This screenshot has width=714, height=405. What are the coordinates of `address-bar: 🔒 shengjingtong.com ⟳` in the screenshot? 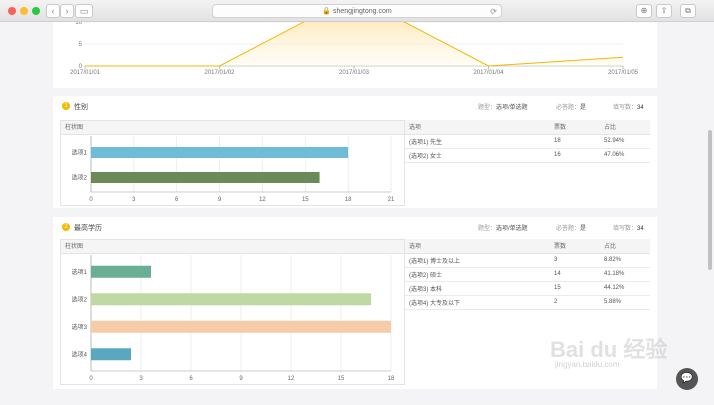 It's located at (357, 11).